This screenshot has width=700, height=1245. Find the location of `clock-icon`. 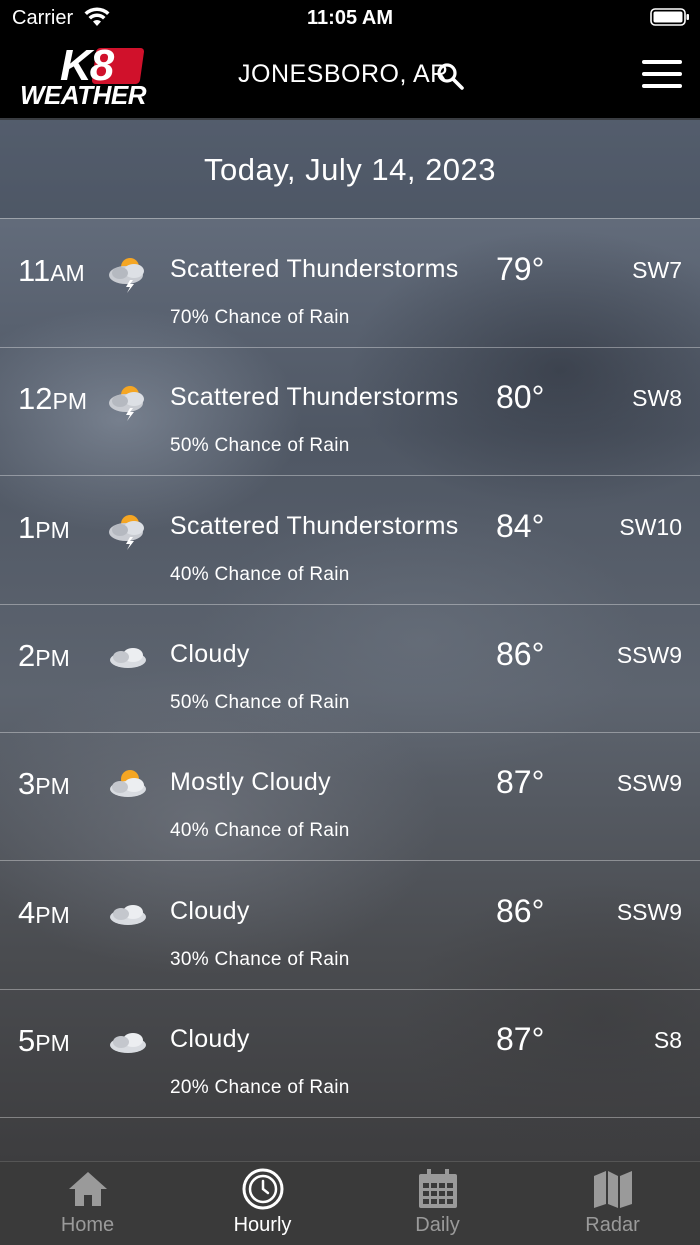

clock-icon is located at coordinates (263, 1189).